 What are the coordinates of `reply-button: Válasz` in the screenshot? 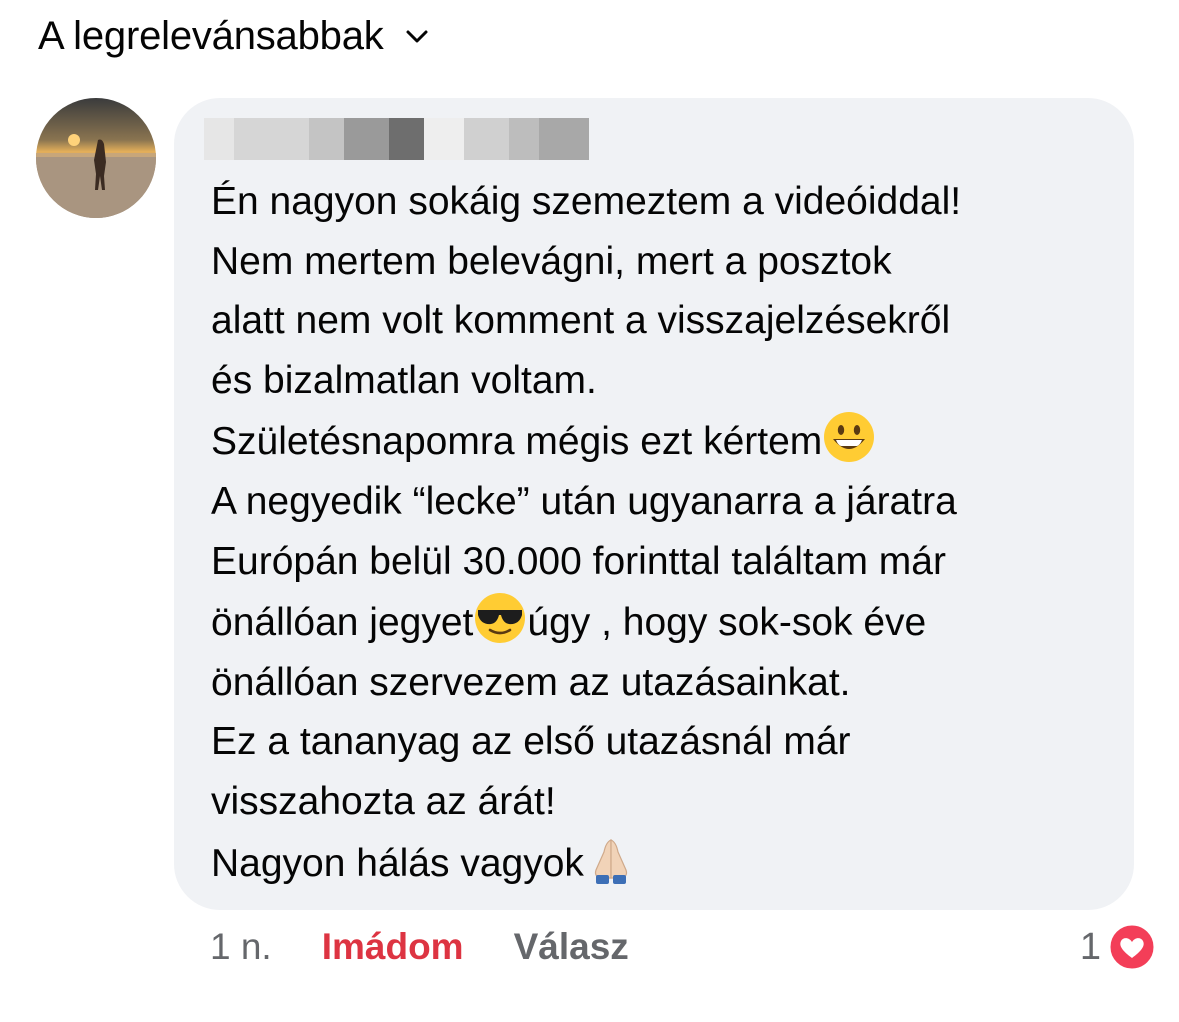 It's located at (571, 947).